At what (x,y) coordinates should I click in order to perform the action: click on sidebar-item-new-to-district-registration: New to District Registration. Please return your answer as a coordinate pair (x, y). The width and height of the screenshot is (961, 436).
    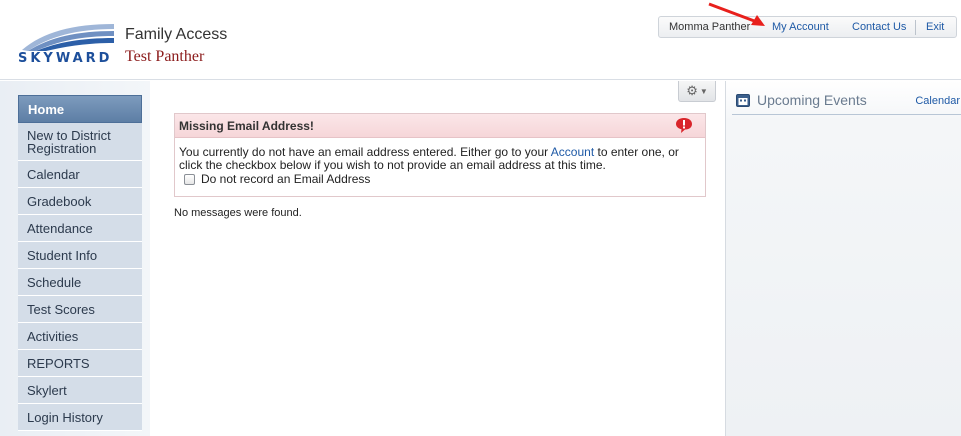
    Looking at the image, I should click on (80, 142).